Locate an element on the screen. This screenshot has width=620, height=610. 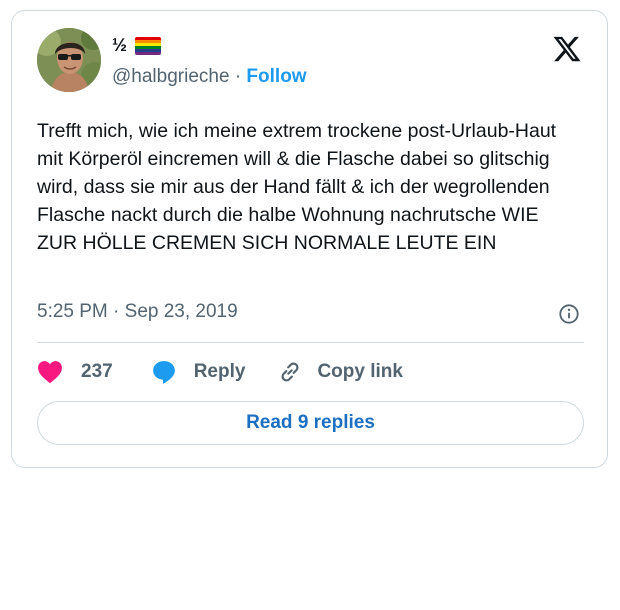
heart-icon is located at coordinates (50, 372).